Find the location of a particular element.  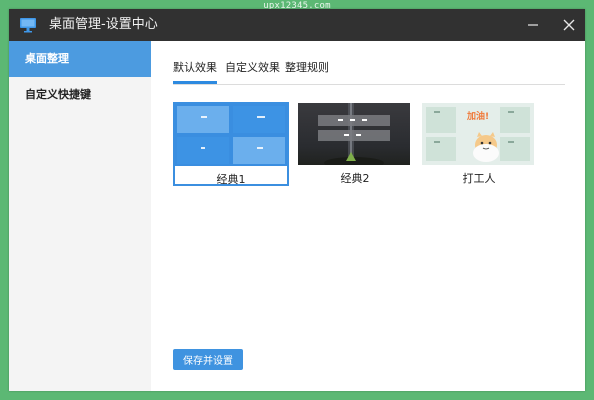

minimize-icon is located at coordinates (533, 25).